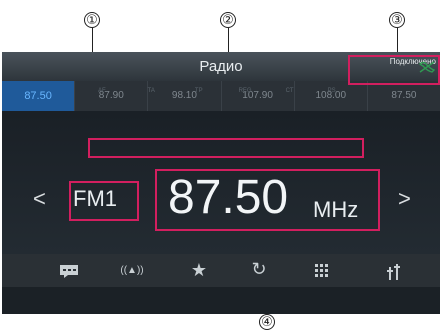 The image size is (444, 333). I want to click on star-icon: ★, so click(199, 270).